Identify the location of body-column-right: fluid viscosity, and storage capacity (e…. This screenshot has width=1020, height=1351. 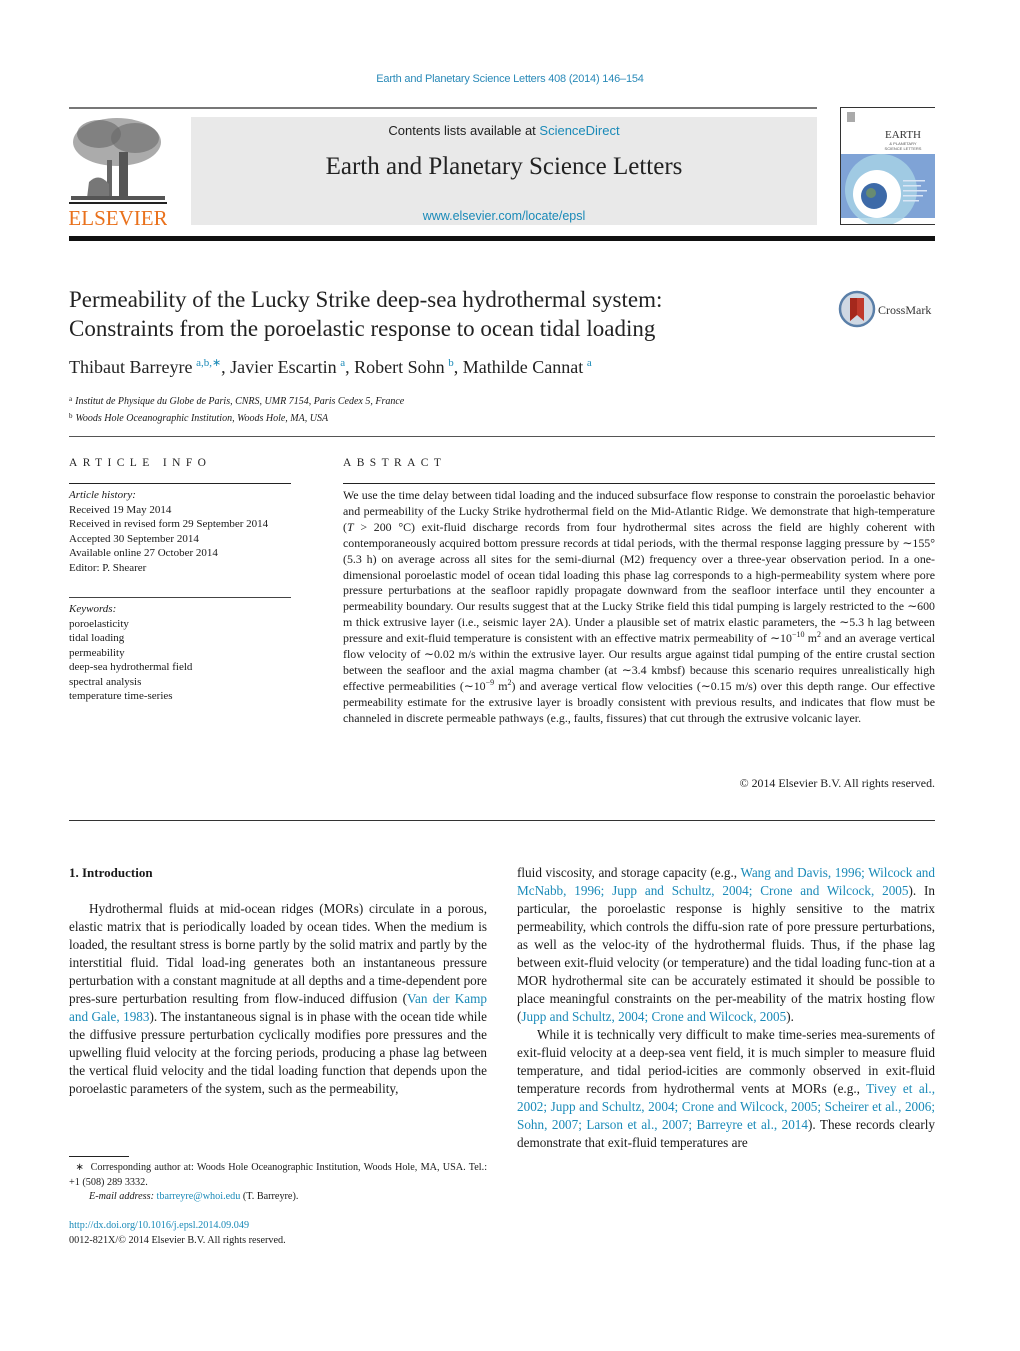
(726, 1008).